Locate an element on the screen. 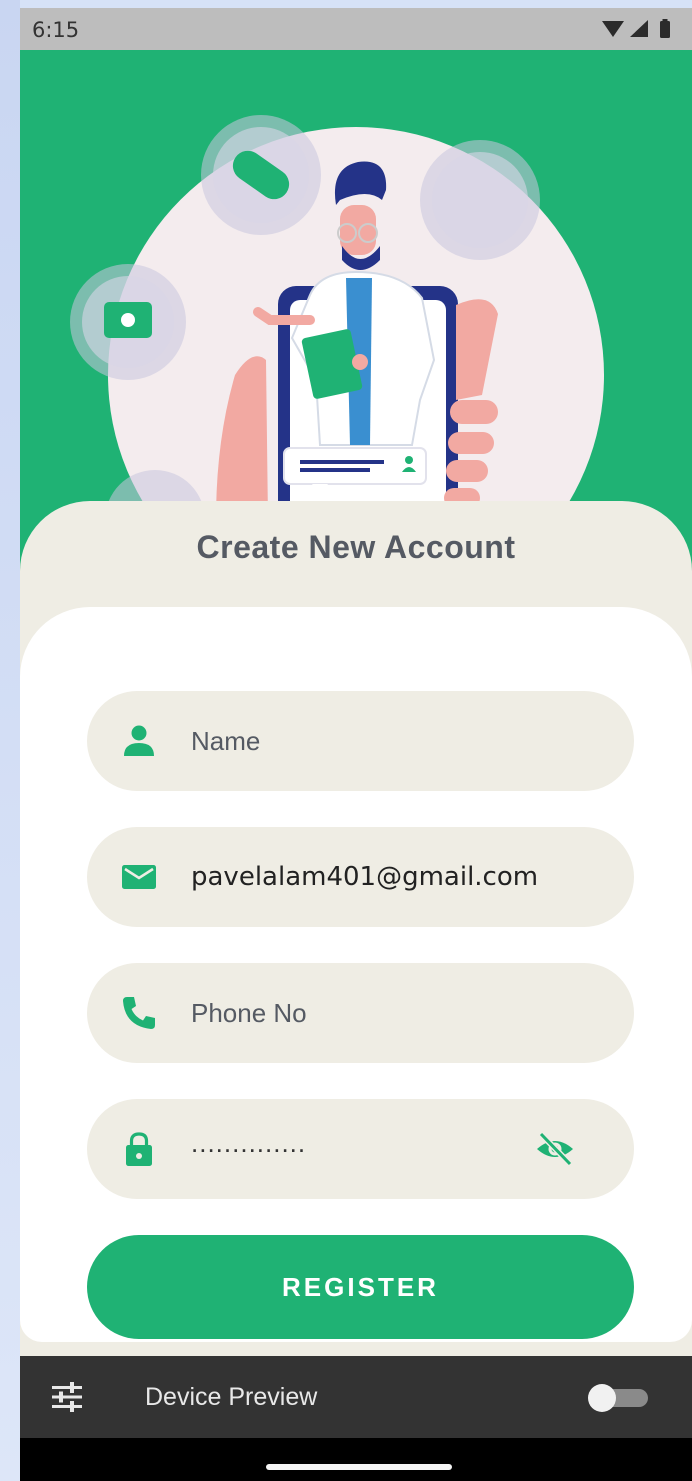 The image size is (692, 1481). battery-icon is located at coordinates (665, 29).